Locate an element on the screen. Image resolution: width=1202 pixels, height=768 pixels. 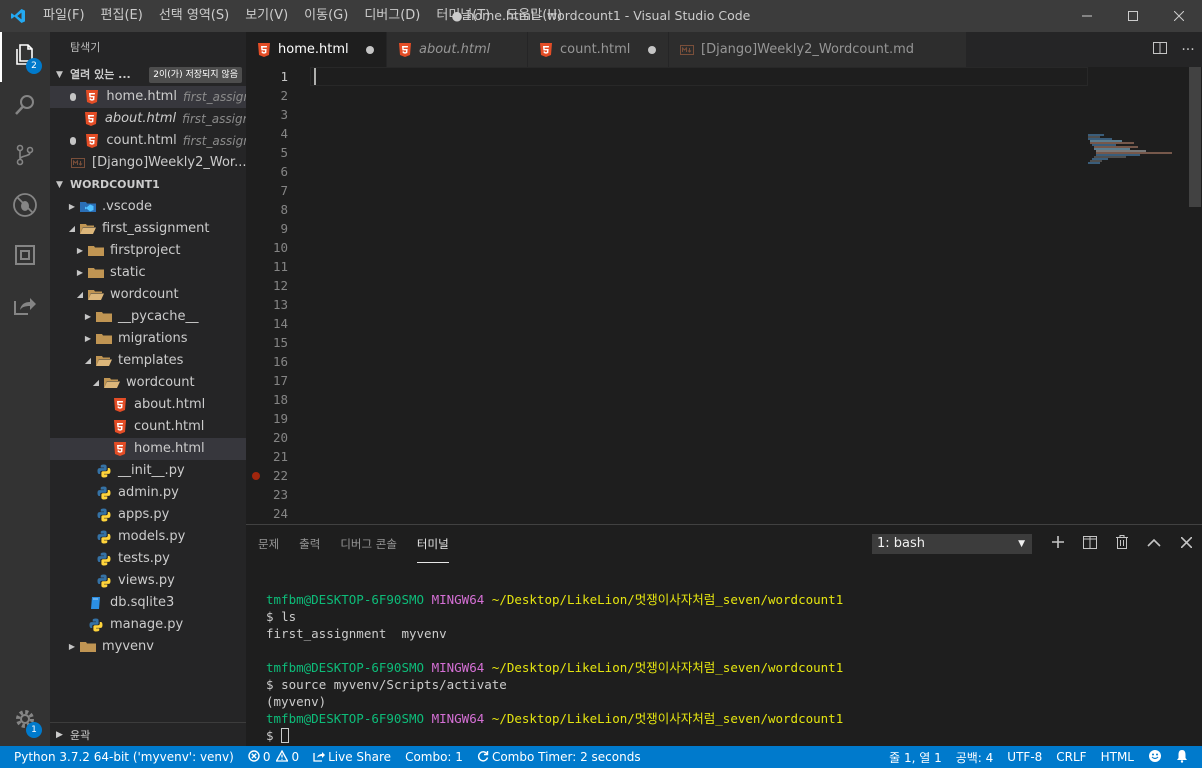
line-number-gutter: 1 2 3 4 5 6 7 8 9 10 11 12 13 14 15 16 17 18 19 20 21 22 23 24 is located at coordinates (276, 295).